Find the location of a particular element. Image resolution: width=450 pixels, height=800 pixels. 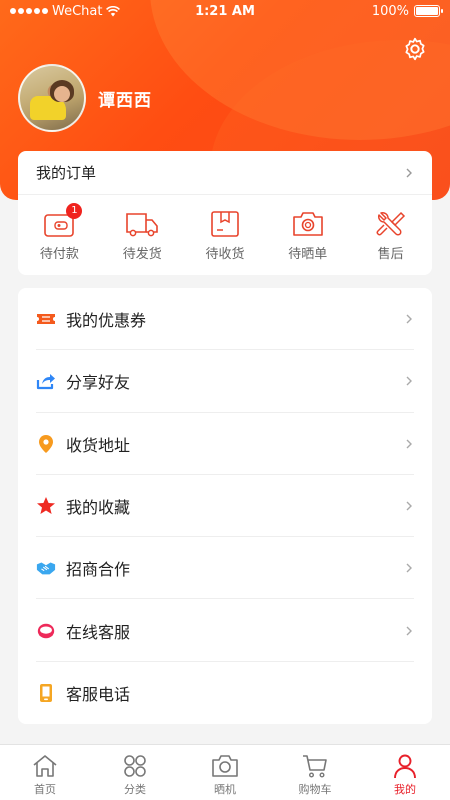

menu-item-online-service: 在线客服 is located at coordinates (225, 631).